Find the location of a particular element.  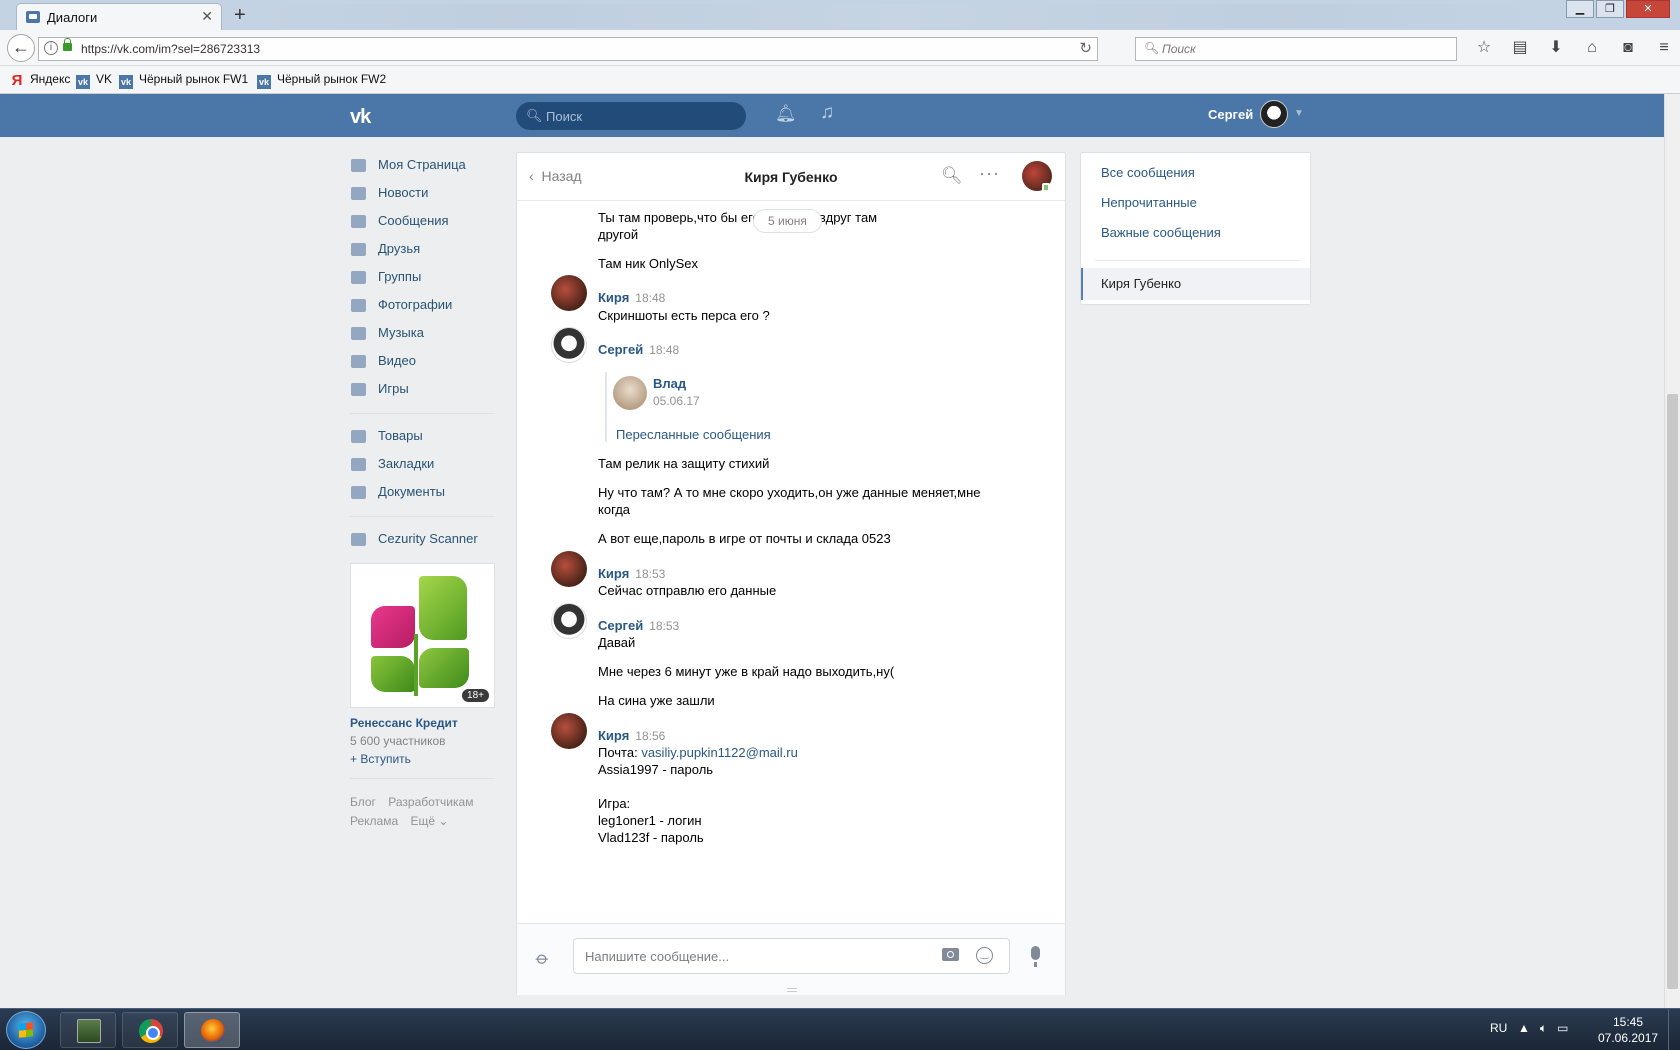

computer-icon is located at coordinates (89, 1031).